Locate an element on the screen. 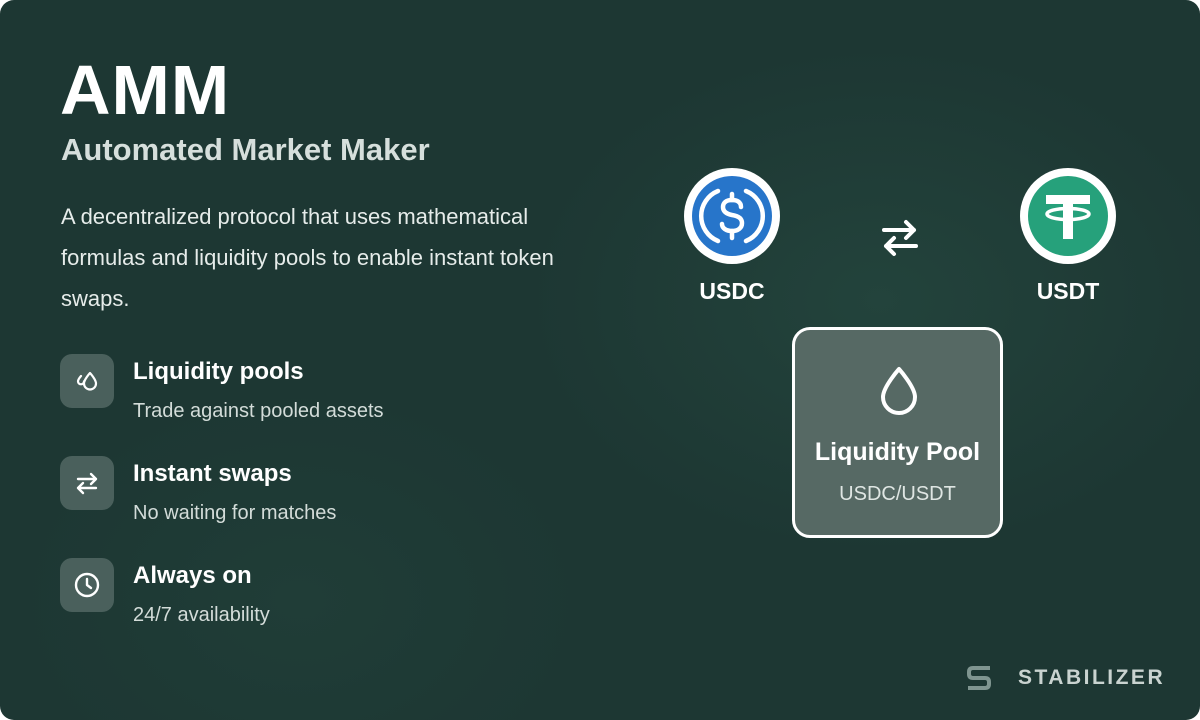 The image size is (1200, 720). page-title: AMM is located at coordinates (145, 90).